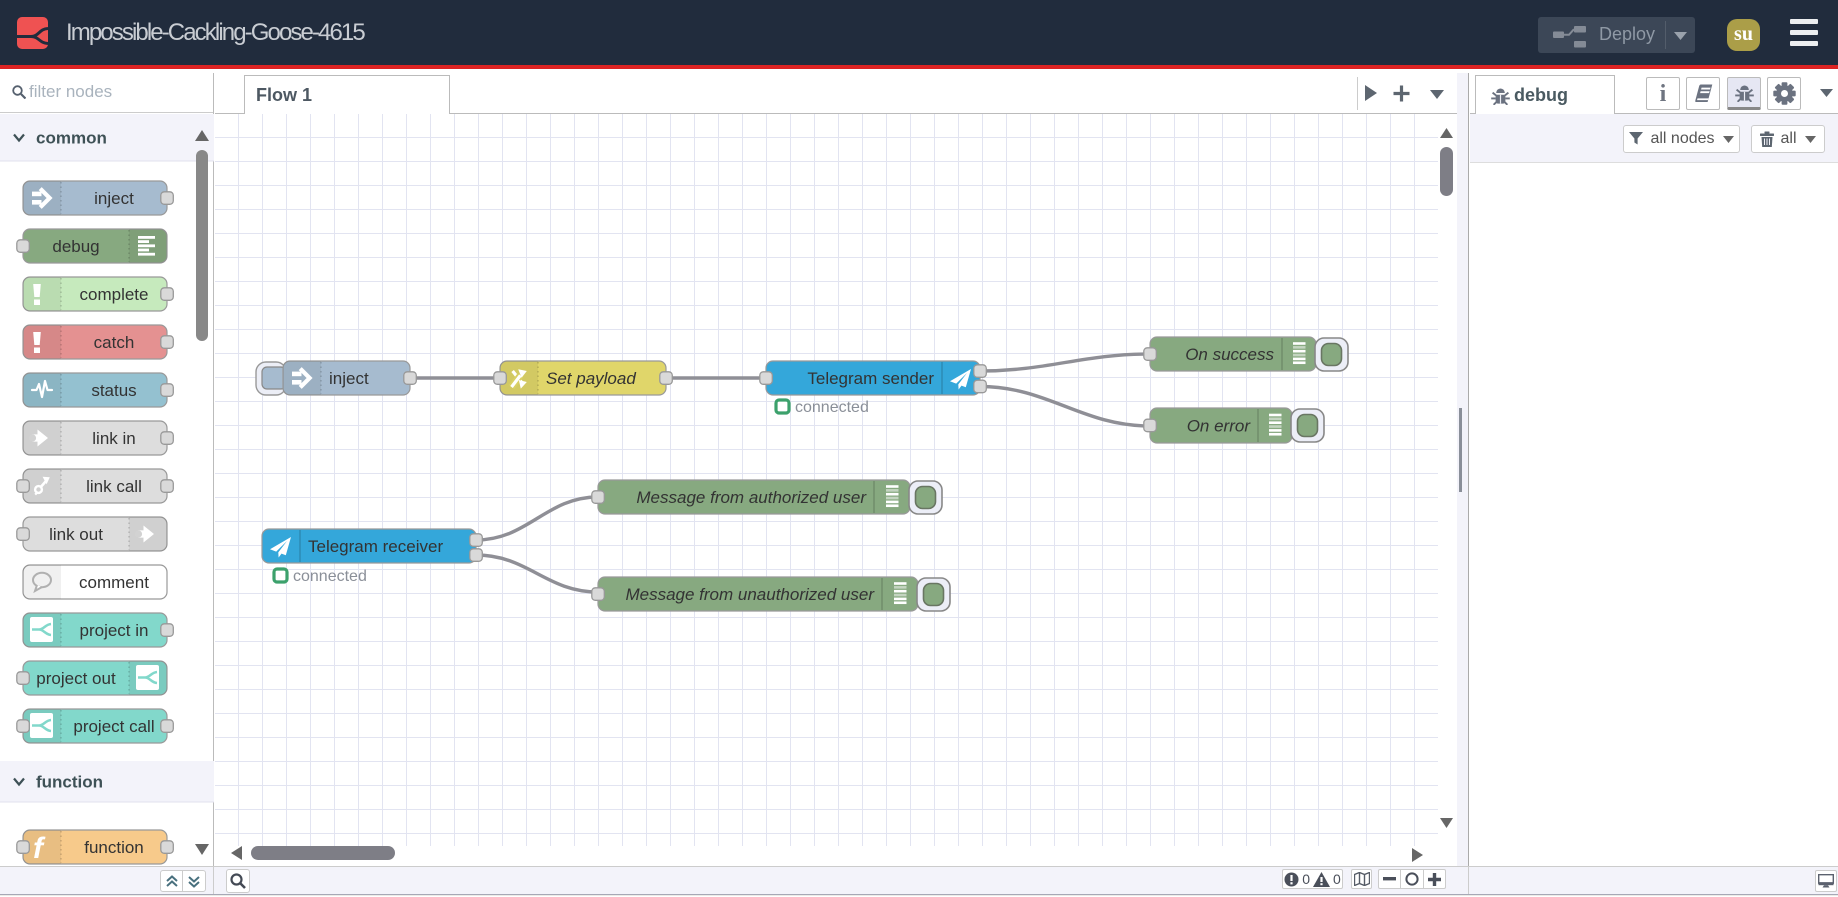  I want to click on svg-text: project call, so click(113, 726).